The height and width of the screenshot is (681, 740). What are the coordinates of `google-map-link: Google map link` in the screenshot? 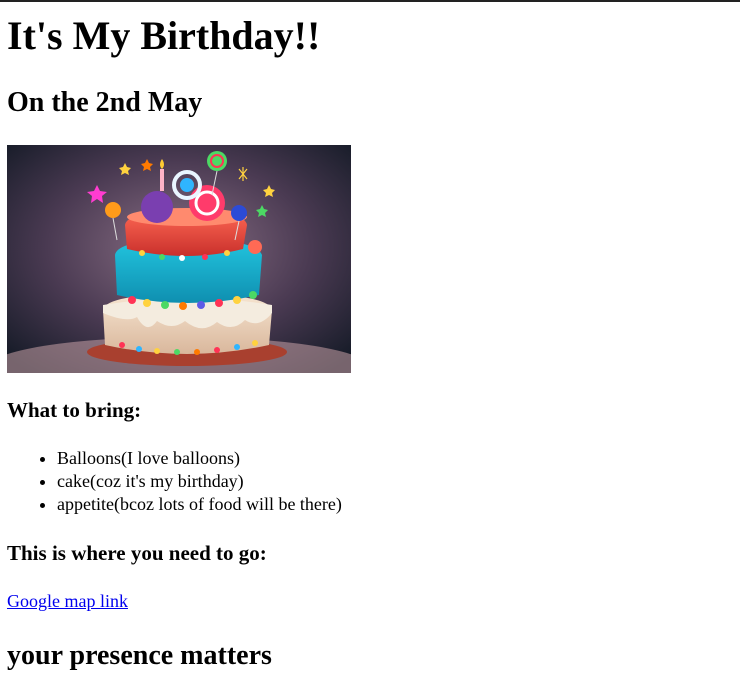 It's located at (67, 601).